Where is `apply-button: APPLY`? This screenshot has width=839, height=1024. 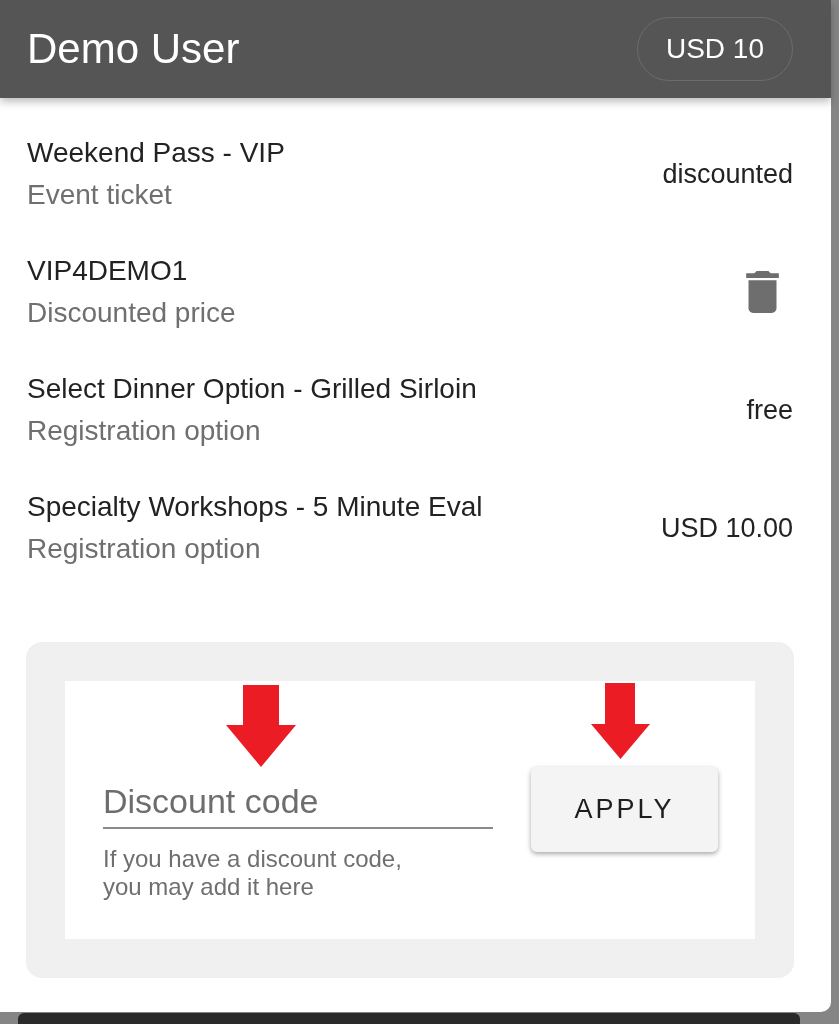
apply-button: APPLY is located at coordinates (624, 809).